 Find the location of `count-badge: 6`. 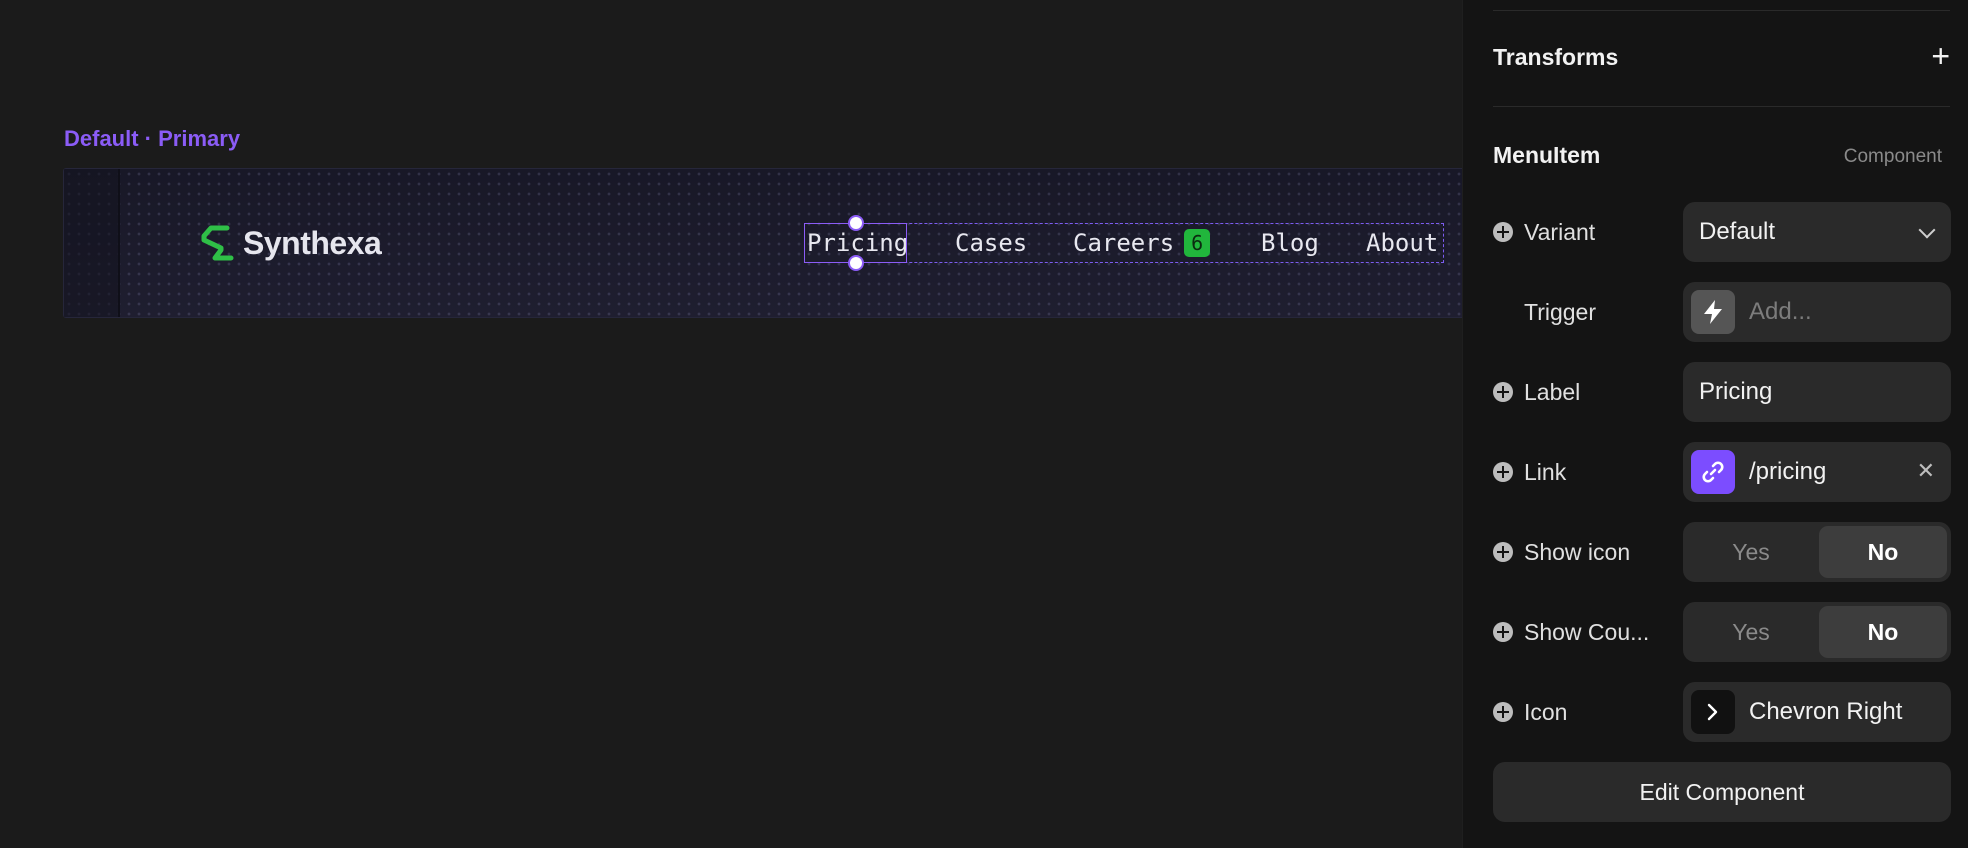

count-badge: 6 is located at coordinates (1197, 243).